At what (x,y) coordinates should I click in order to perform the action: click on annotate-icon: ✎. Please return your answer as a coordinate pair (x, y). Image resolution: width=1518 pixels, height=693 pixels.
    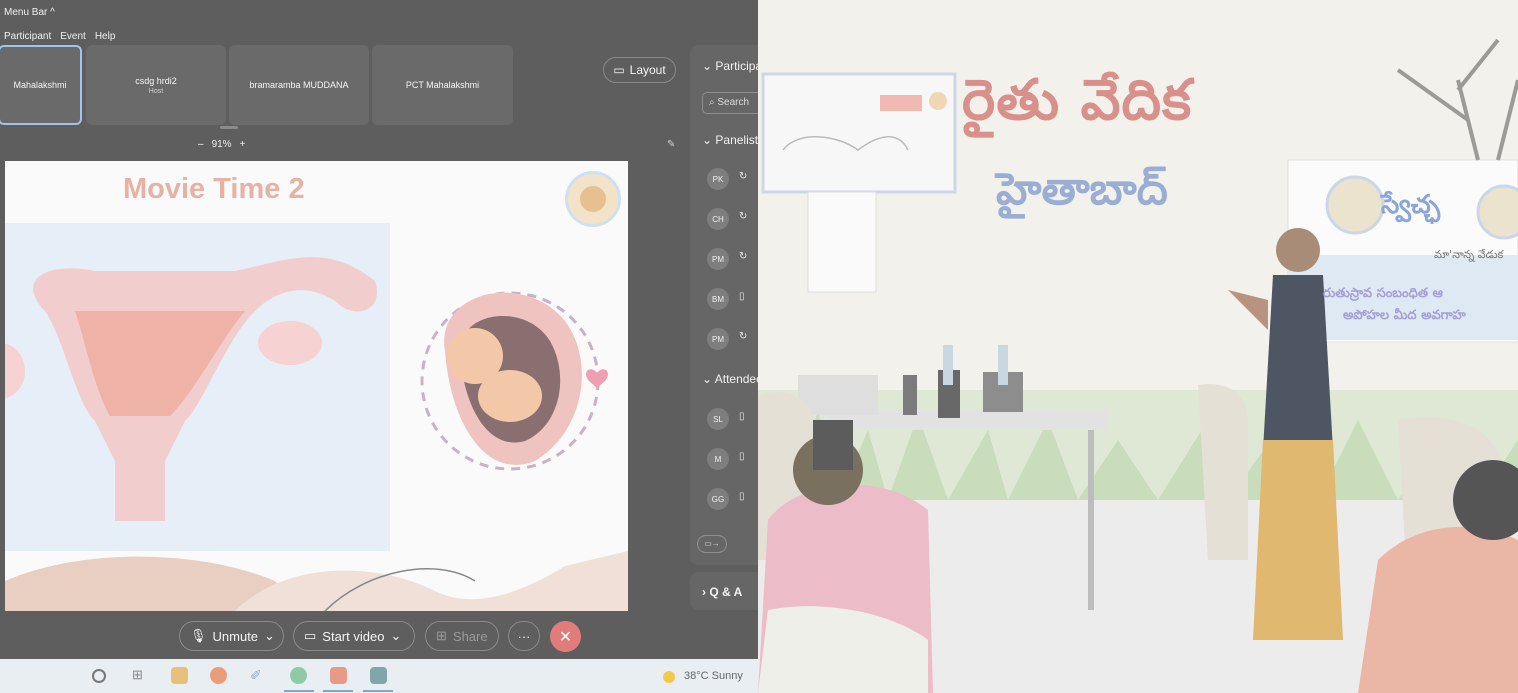
    Looking at the image, I should click on (671, 144).